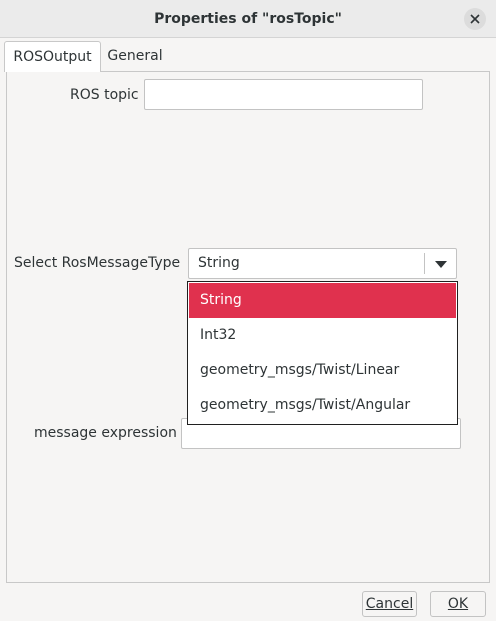 Image resolution: width=496 pixels, height=621 pixels. What do you see at coordinates (219, 263) in the screenshot?
I see `message-type-selected-value: String` at bounding box center [219, 263].